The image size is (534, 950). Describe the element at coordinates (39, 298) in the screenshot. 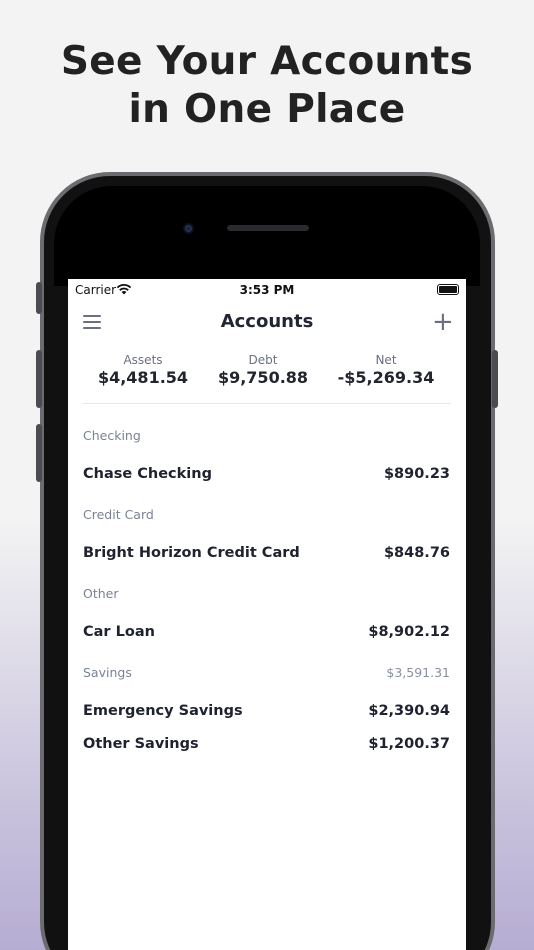

I see `phone-side-button-mute` at that location.